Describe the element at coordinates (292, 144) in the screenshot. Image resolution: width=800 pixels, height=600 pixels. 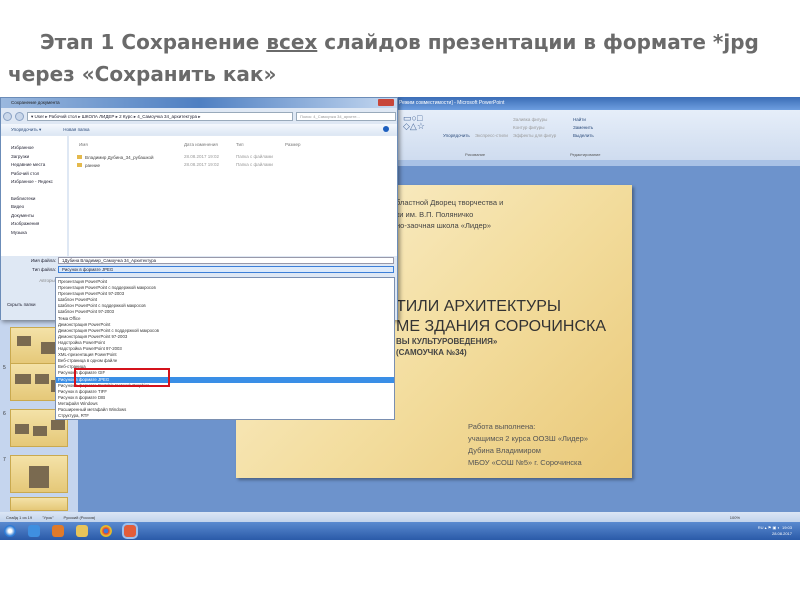
I see `column-size: Размер` at that location.